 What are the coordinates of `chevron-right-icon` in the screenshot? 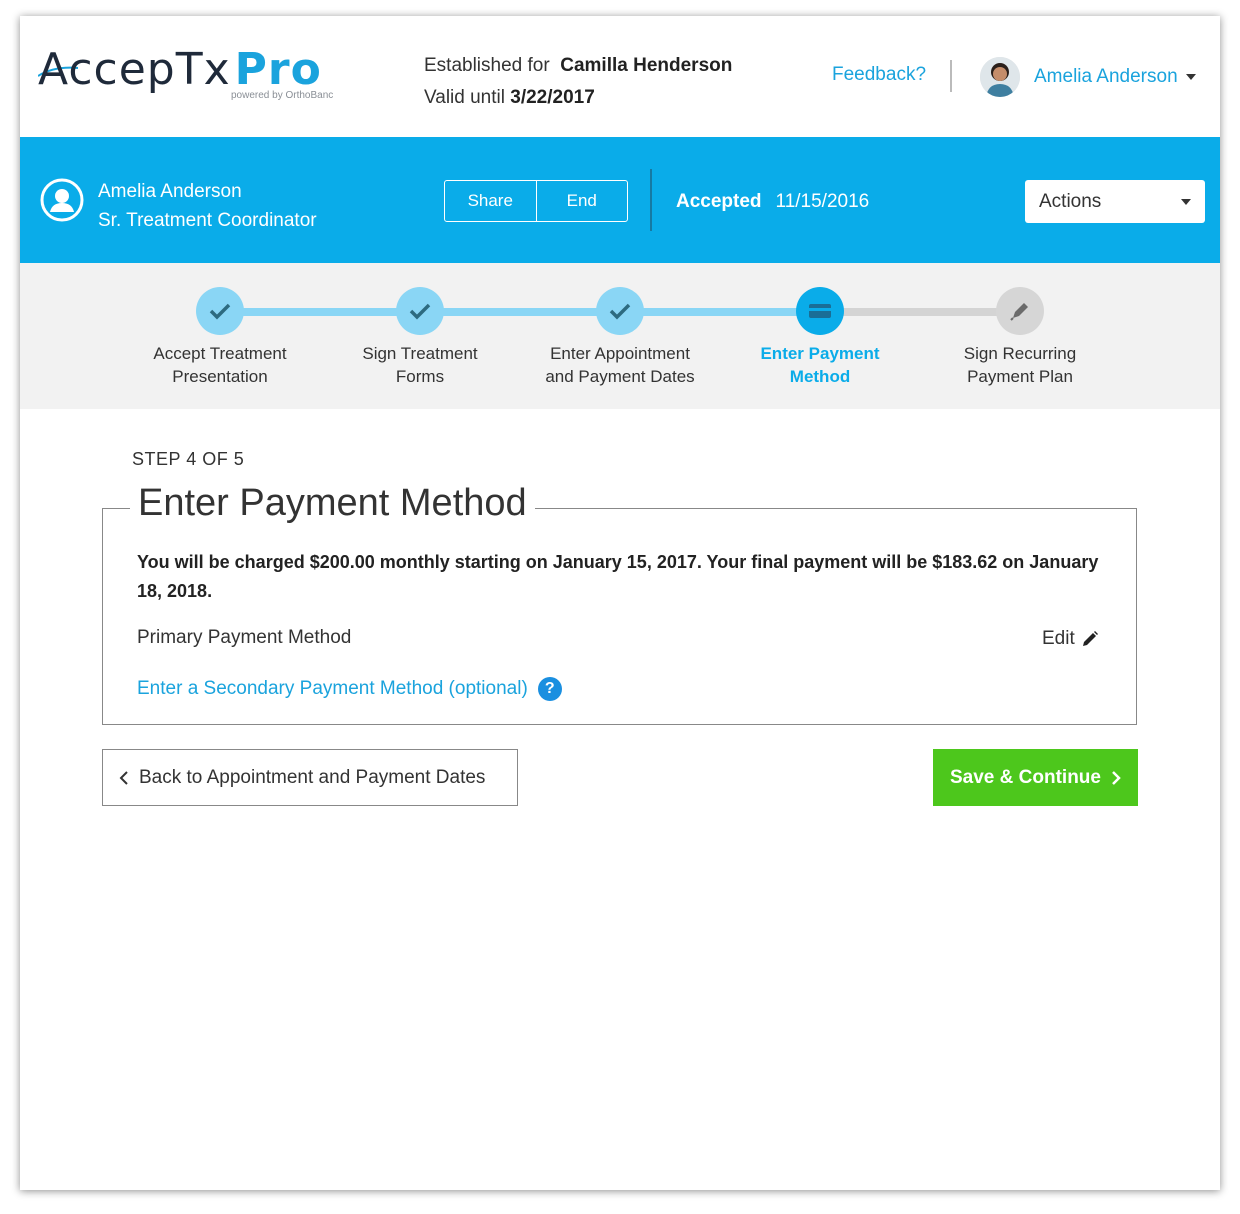 It's located at (1116, 777).